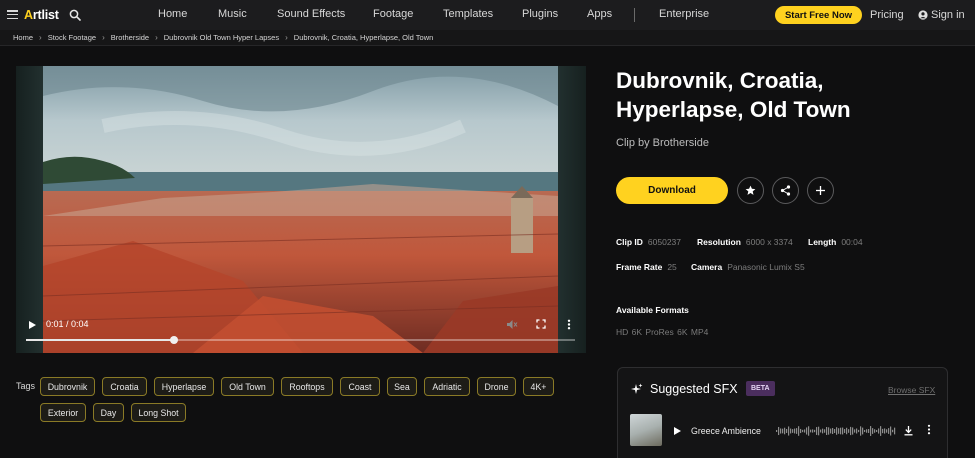 The height and width of the screenshot is (458, 975). Describe the element at coordinates (63, 412) in the screenshot. I see `tag-exterior: Exterior` at that location.